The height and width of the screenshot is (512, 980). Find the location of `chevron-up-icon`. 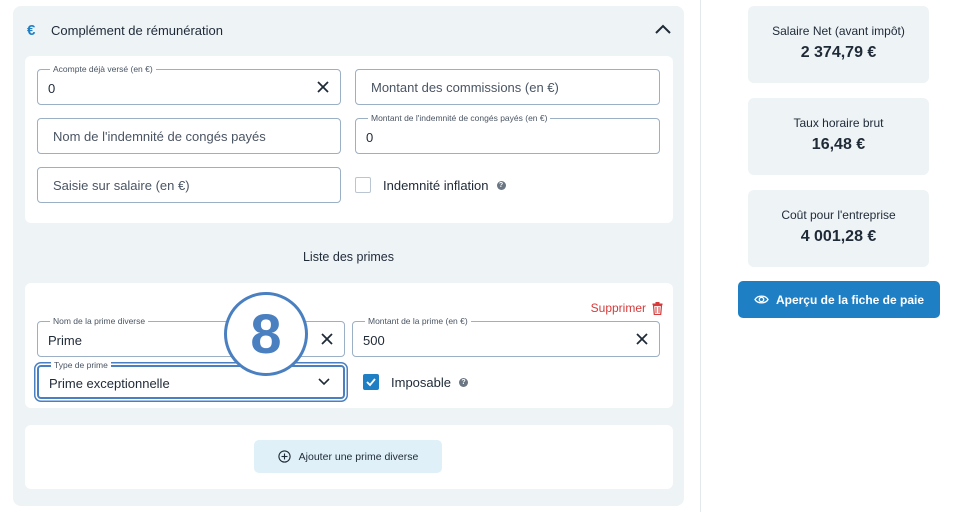

chevron-up-icon is located at coordinates (663, 29).